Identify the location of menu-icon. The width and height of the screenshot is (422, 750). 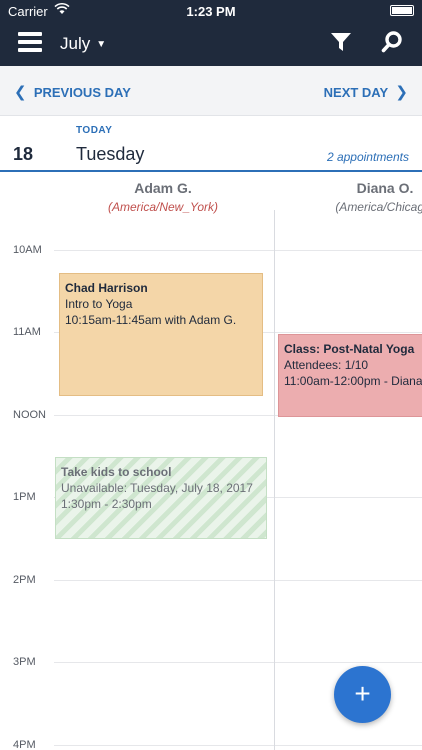
(30, 42).